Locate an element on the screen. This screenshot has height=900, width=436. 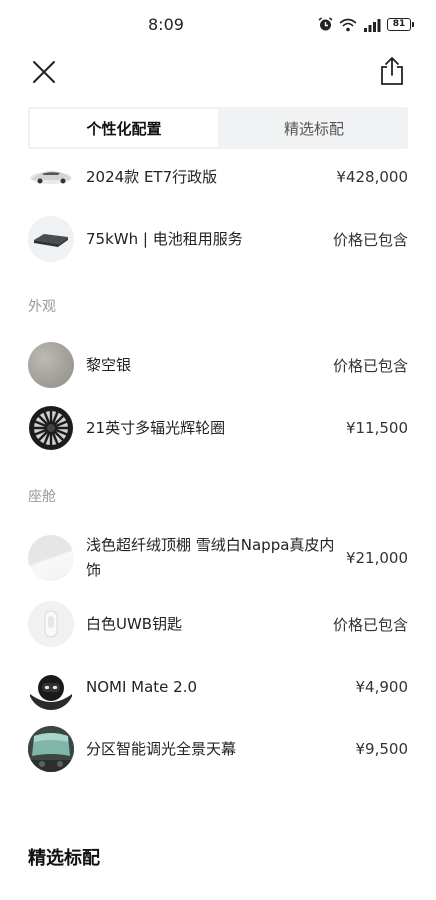
battery-pack-thumbnail is located at coordinates (51, 239).